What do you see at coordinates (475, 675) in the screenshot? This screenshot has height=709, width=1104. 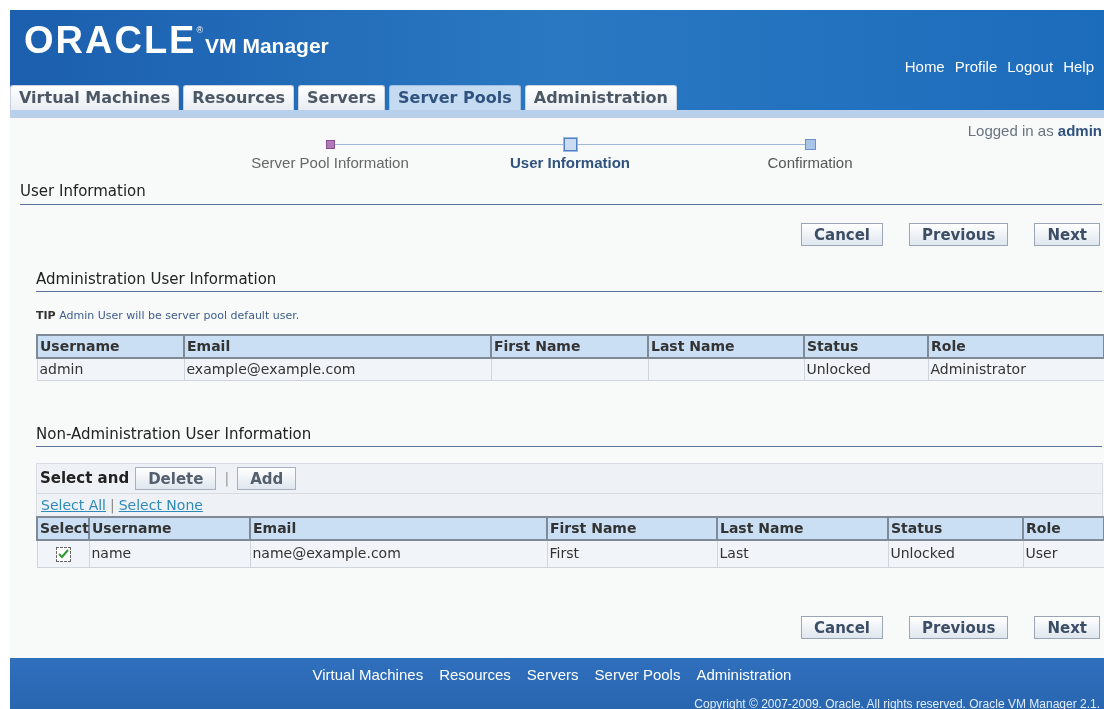 I see `footer-link: Resources` at bounding box center [475, 675].